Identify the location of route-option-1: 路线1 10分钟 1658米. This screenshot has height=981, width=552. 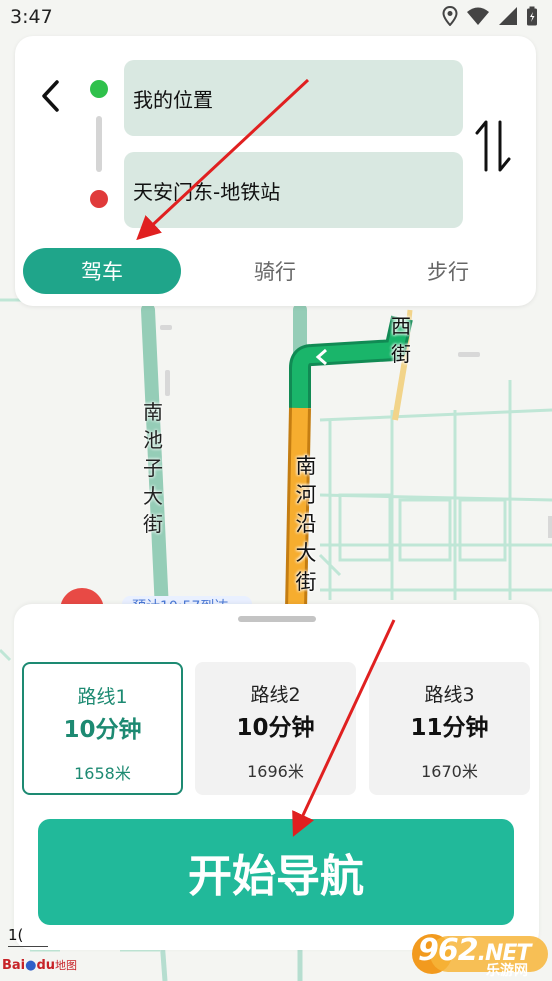
(102, 728).